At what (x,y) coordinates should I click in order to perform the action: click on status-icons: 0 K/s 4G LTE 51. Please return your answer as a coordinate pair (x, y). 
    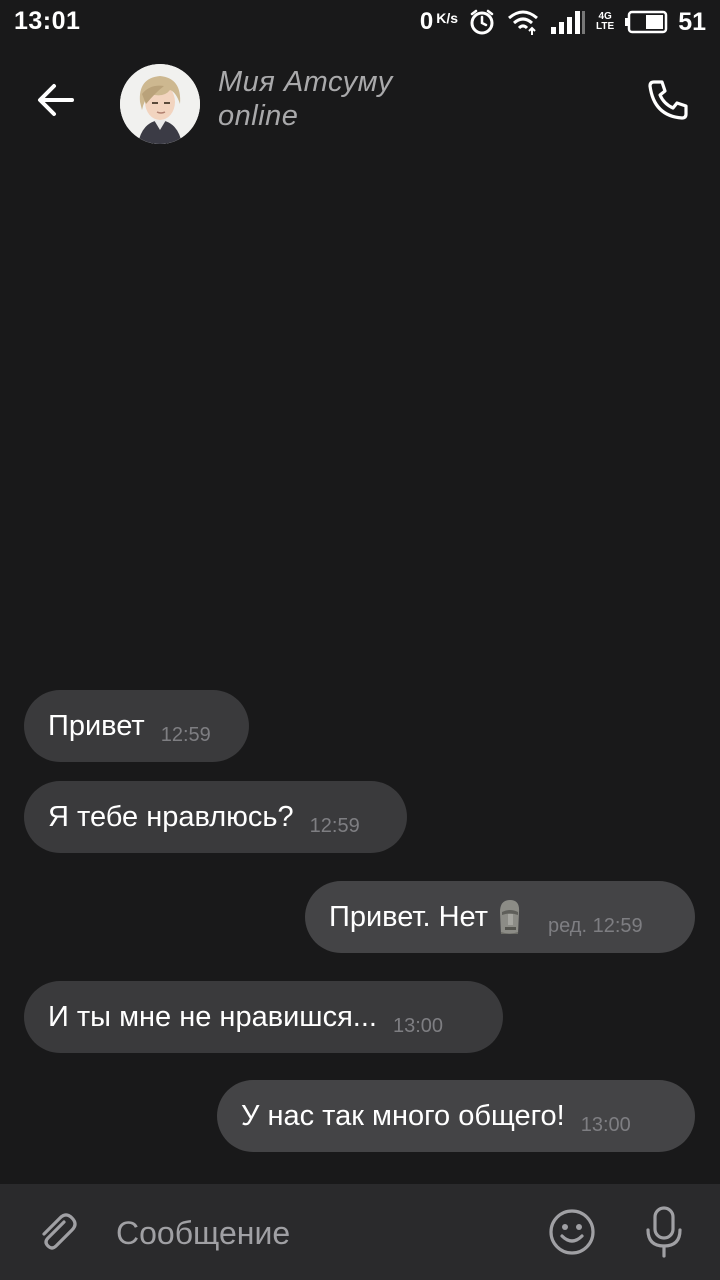
    Looking at the image, I should click on (563, 22).